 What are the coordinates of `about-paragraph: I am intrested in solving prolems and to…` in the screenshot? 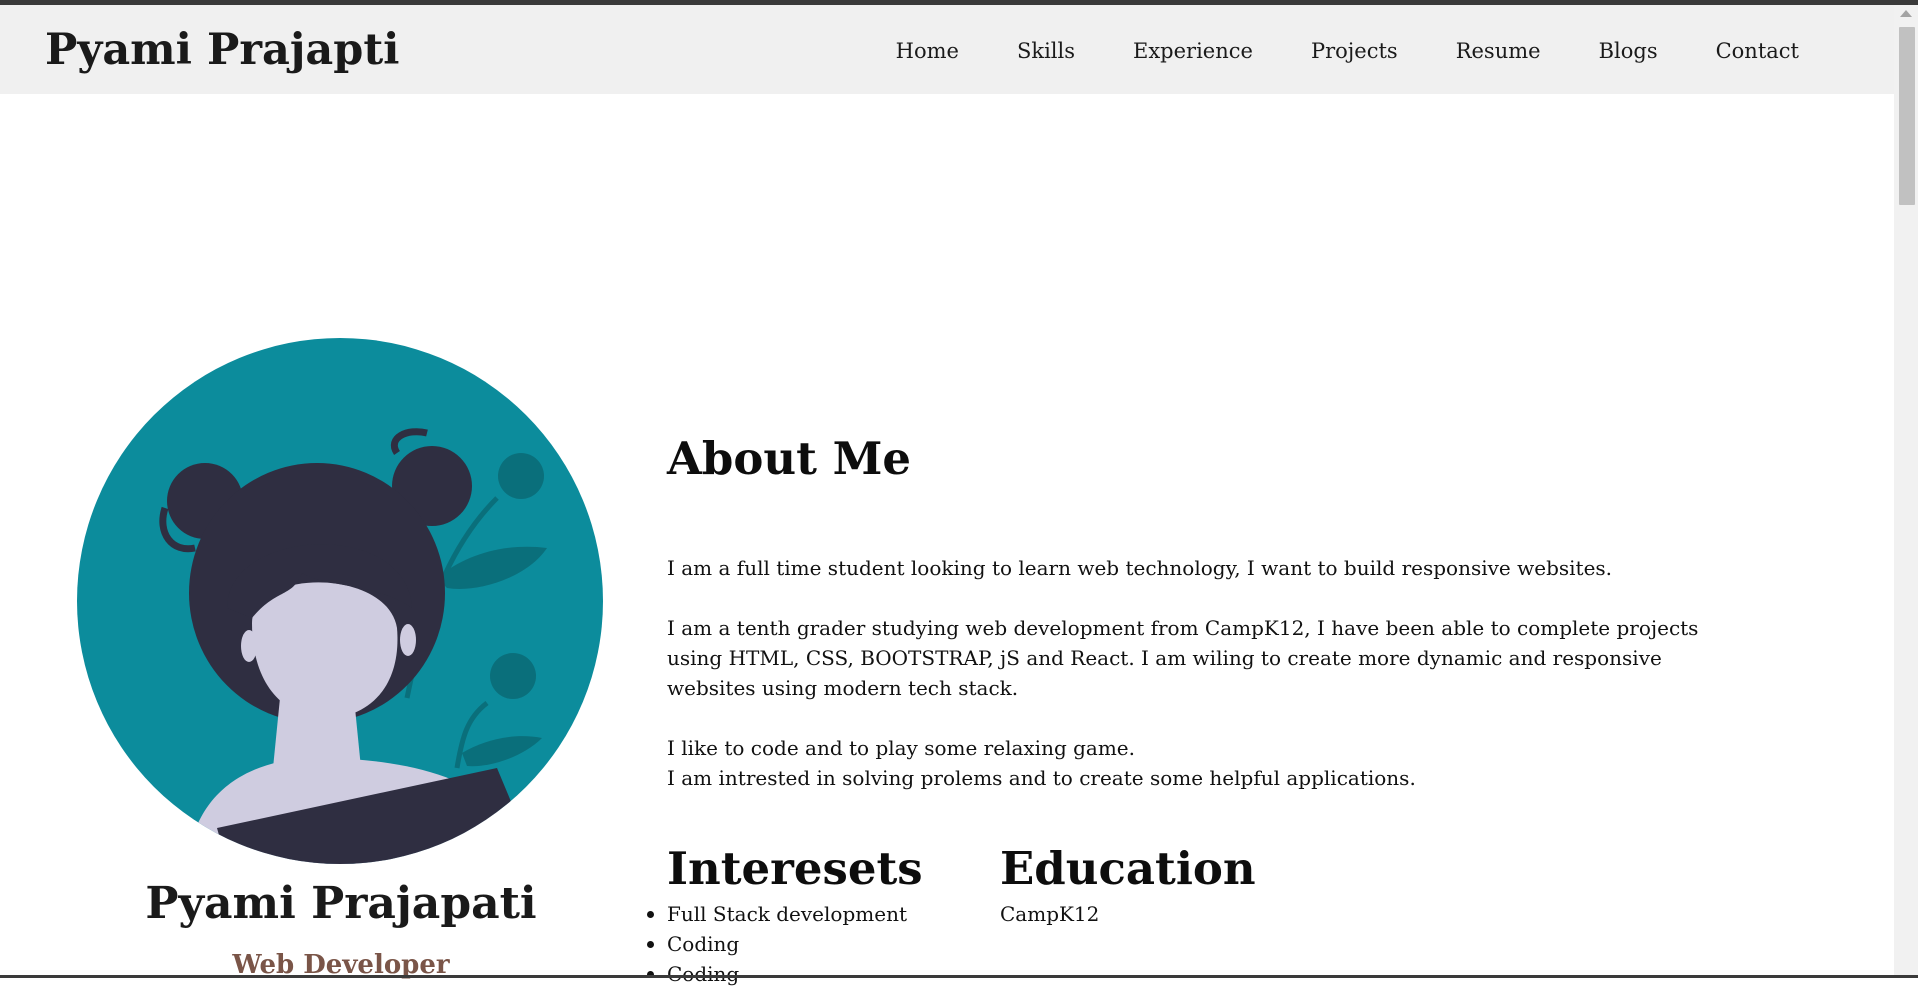 It's located at (1041, 778).